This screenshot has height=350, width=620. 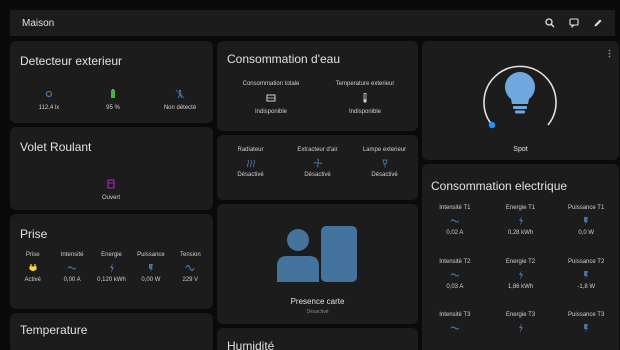 I want to click on prise-power-label: Puissance, so click(x=151, y=255).